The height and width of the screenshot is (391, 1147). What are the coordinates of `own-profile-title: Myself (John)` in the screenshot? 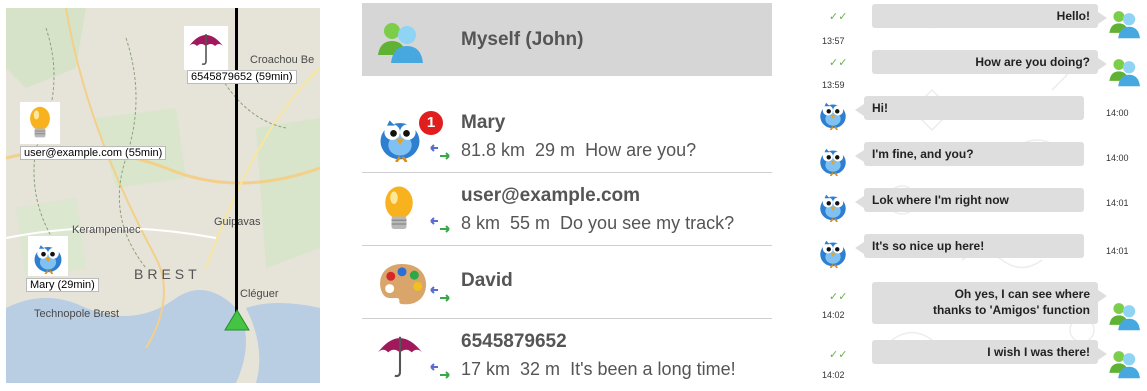 It's located at (522, 39).